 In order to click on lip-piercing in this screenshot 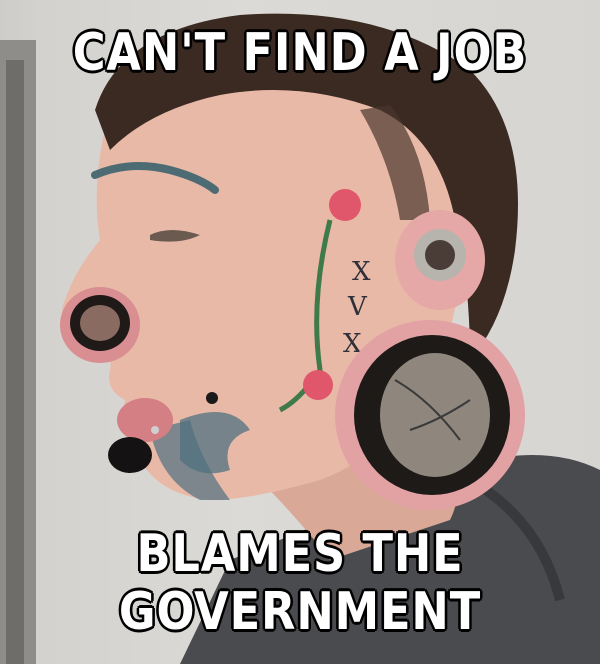, I will do `click(155, 430)`.